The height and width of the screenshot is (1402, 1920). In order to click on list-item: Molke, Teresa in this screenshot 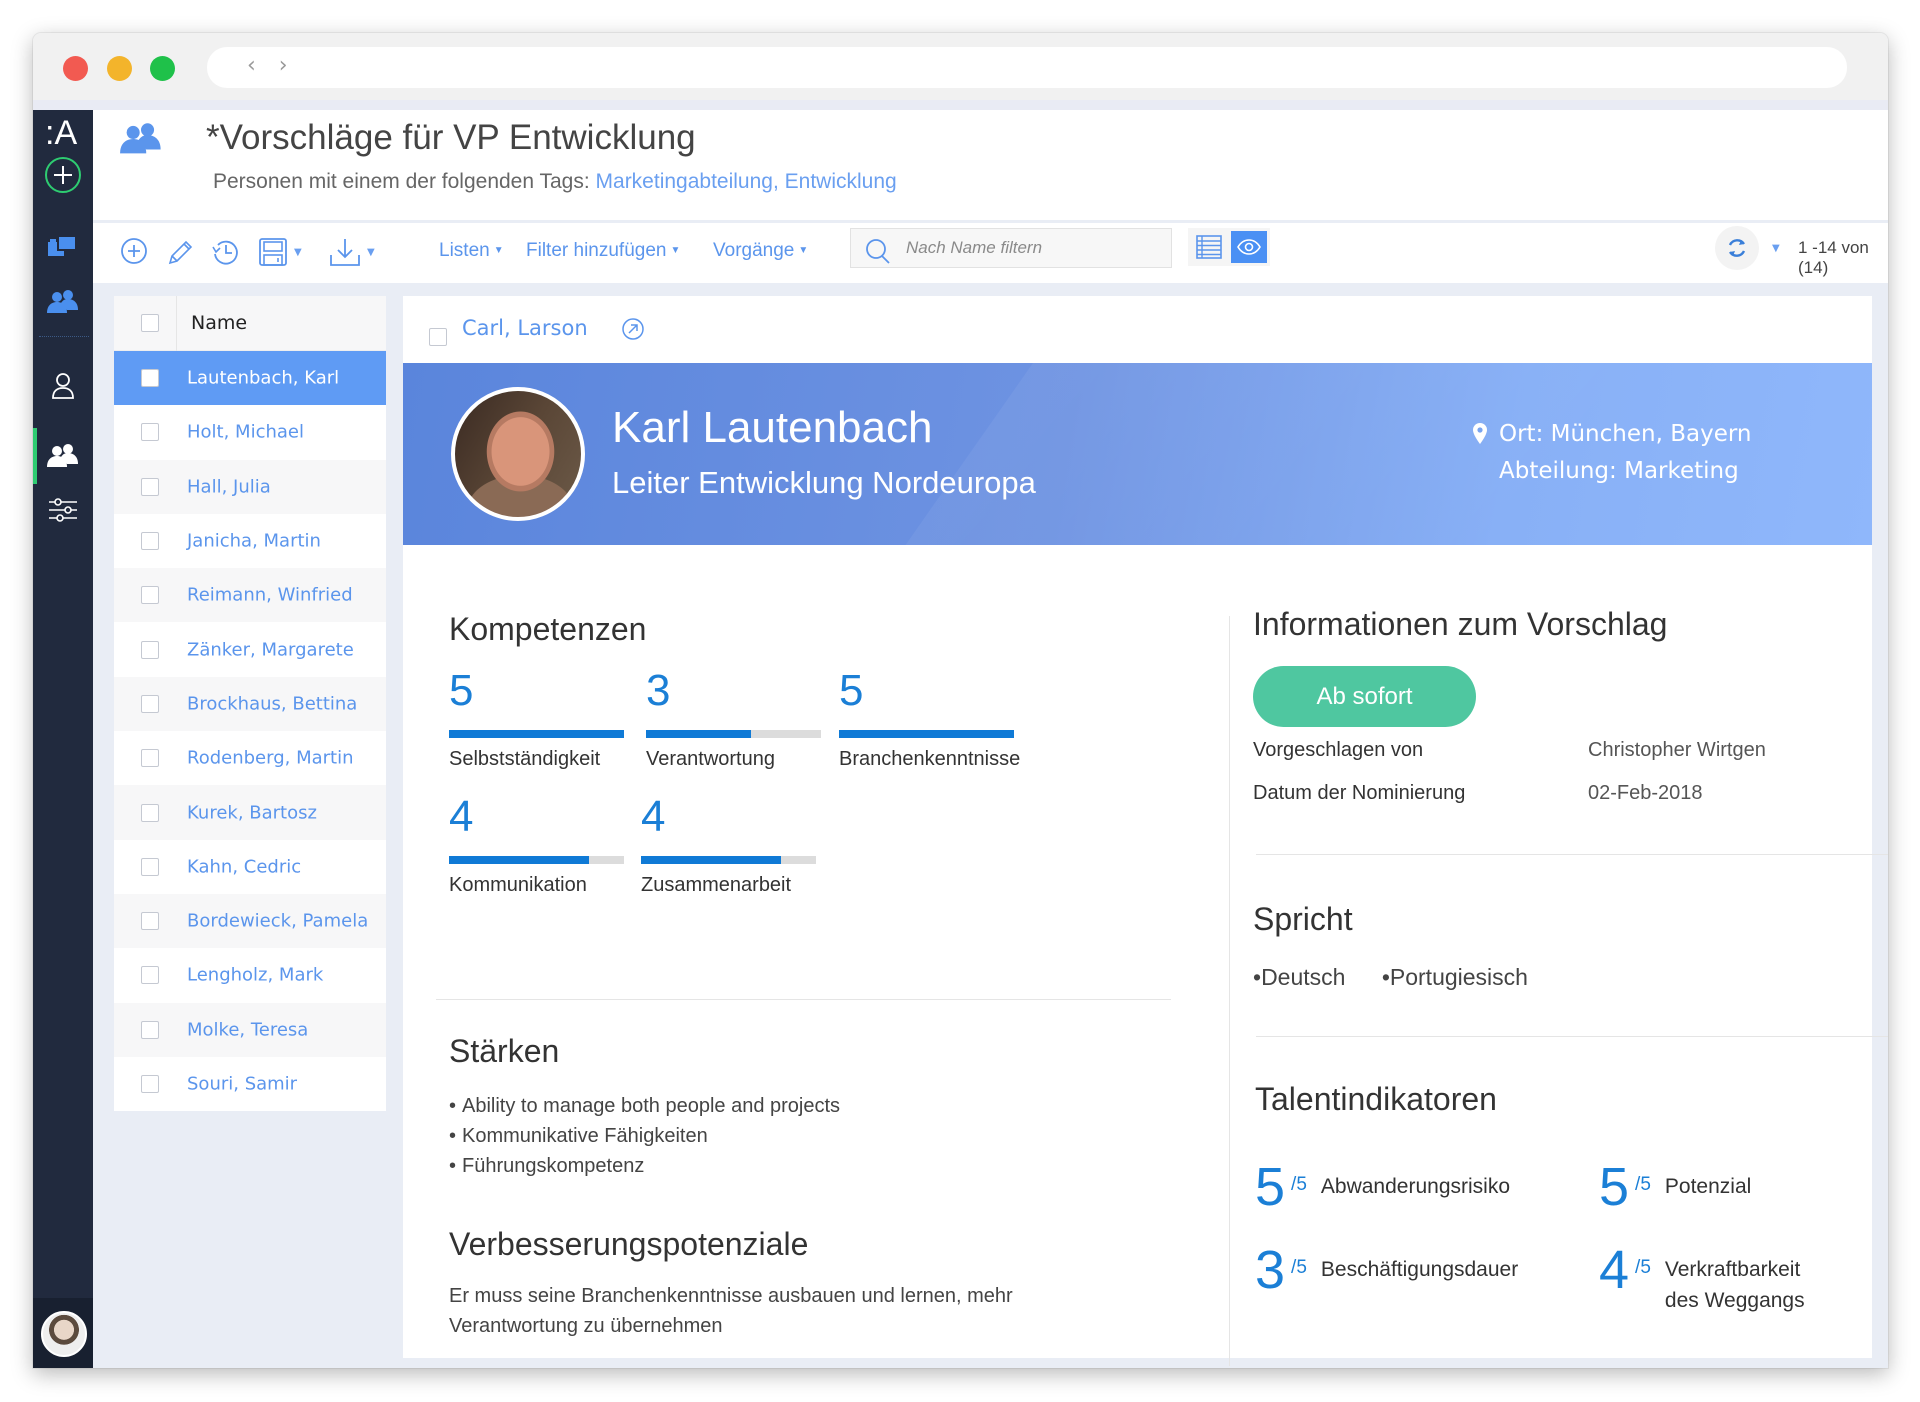, I will do `click(250, 1029)`.